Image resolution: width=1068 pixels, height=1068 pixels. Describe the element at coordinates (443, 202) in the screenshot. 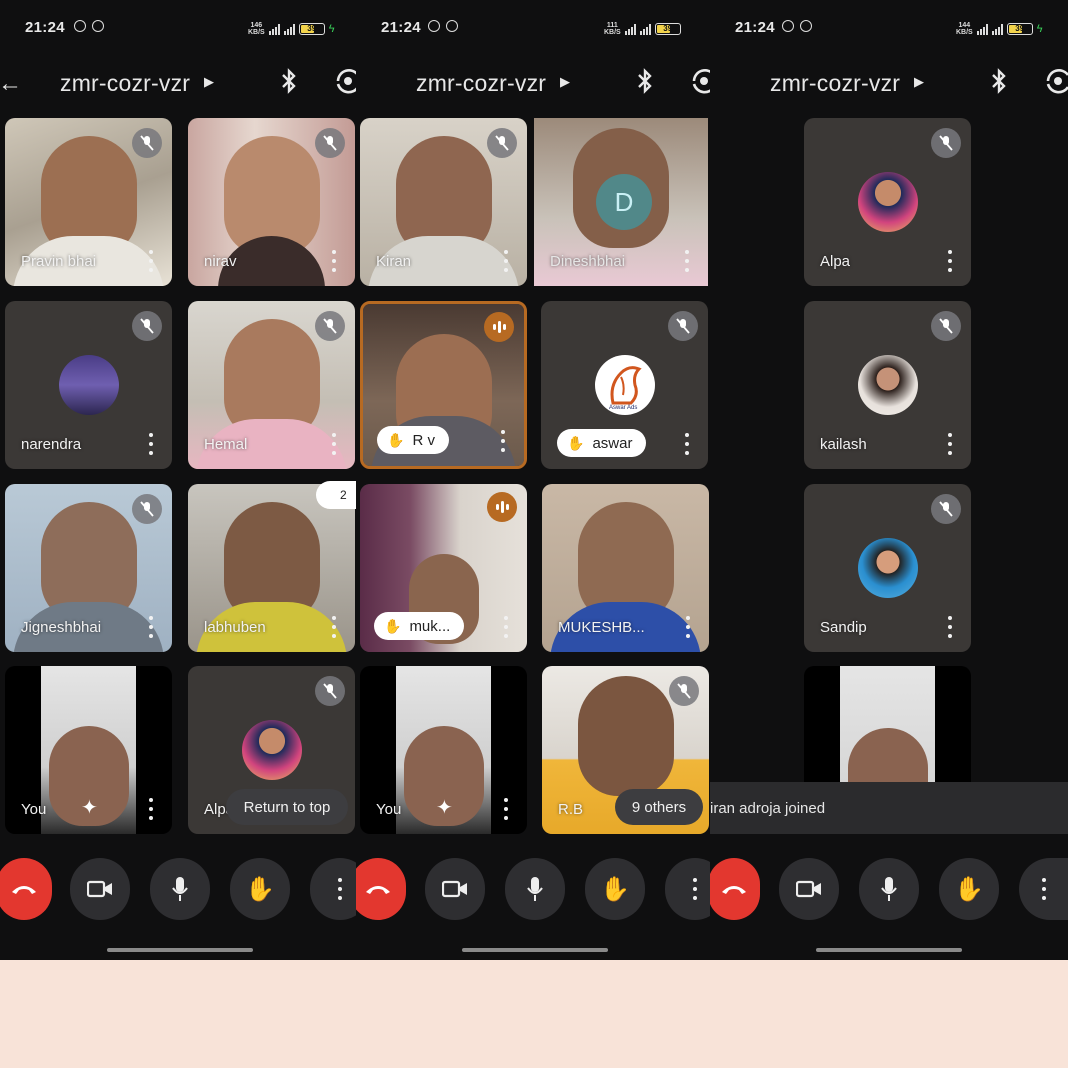

I see `participant-tile: Kiran` at that location.